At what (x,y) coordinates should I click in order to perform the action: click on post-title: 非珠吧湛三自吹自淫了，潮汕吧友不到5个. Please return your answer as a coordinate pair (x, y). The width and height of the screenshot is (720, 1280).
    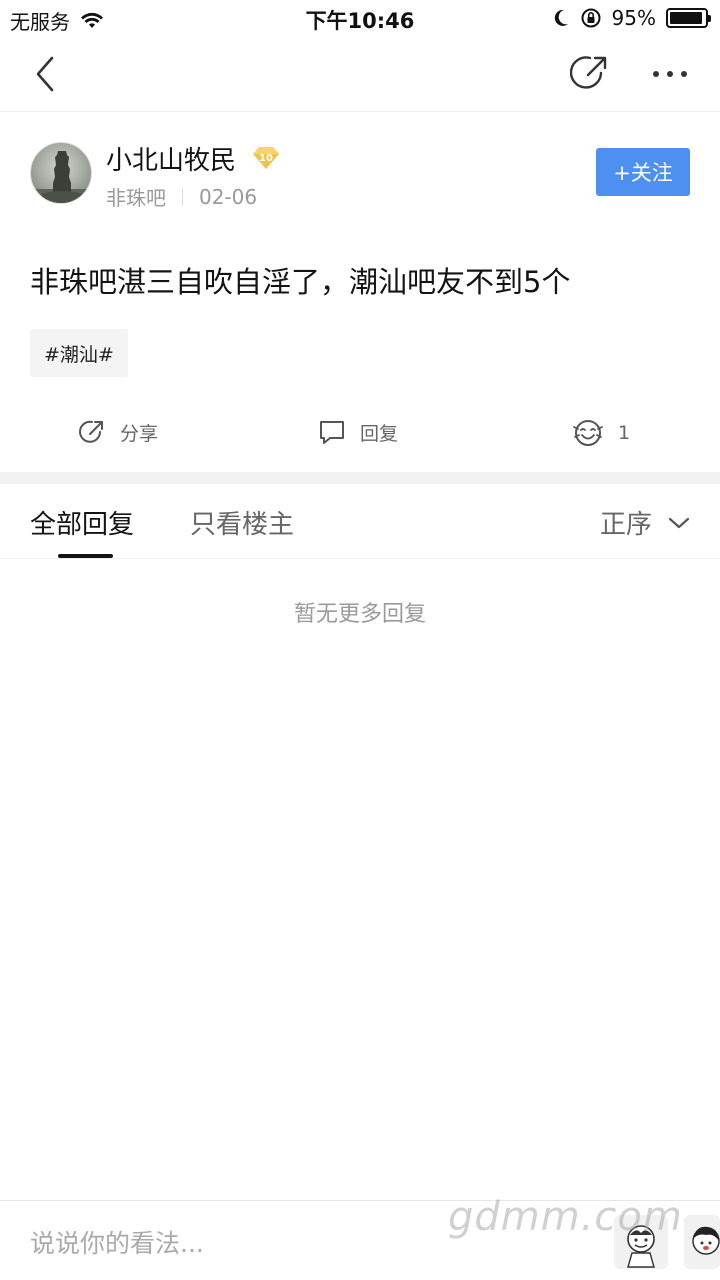
    Looking at the image, I should click on (300, 282).